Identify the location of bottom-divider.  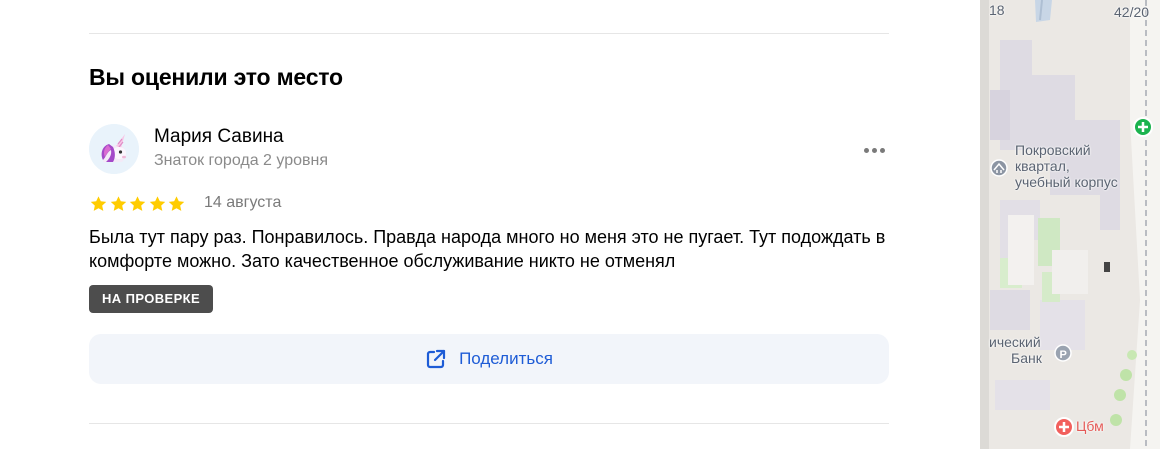
(489, 423).